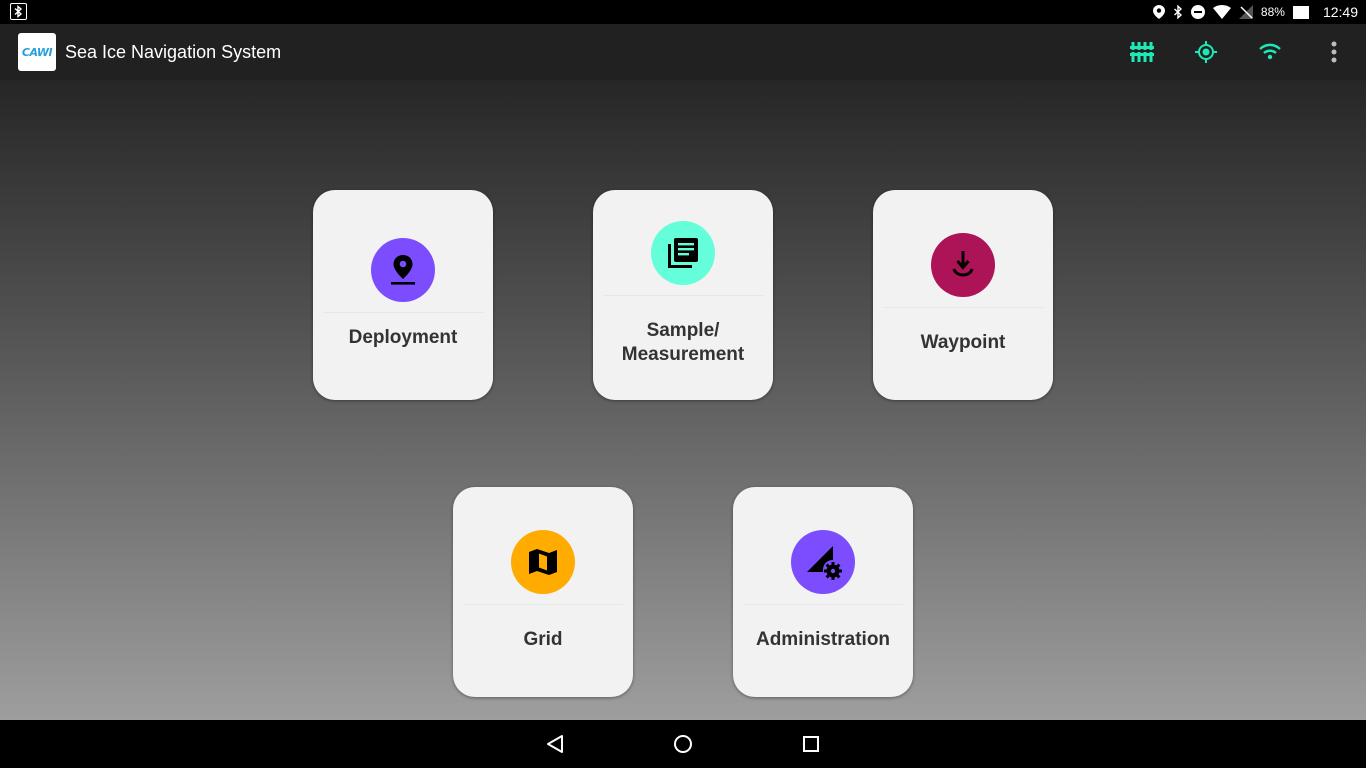 This screenshot has width=1366, height=768. I want to click on map-icon, so click(543, 562).